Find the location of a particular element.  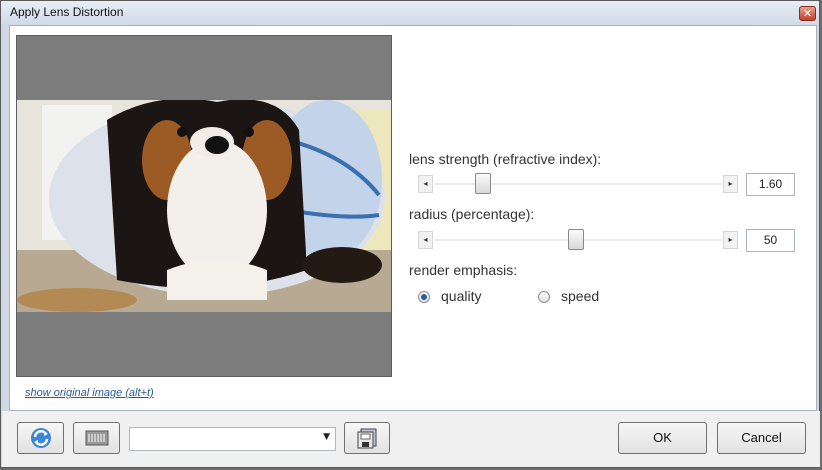

radius-label: radius (percentage): is located at coordinates (472, 214).